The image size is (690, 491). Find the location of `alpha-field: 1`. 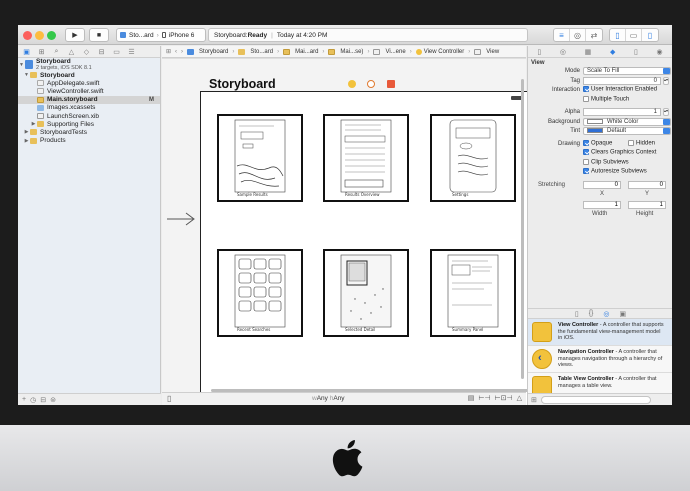

alpha-field: 1 is located at coordinates (622, 112).